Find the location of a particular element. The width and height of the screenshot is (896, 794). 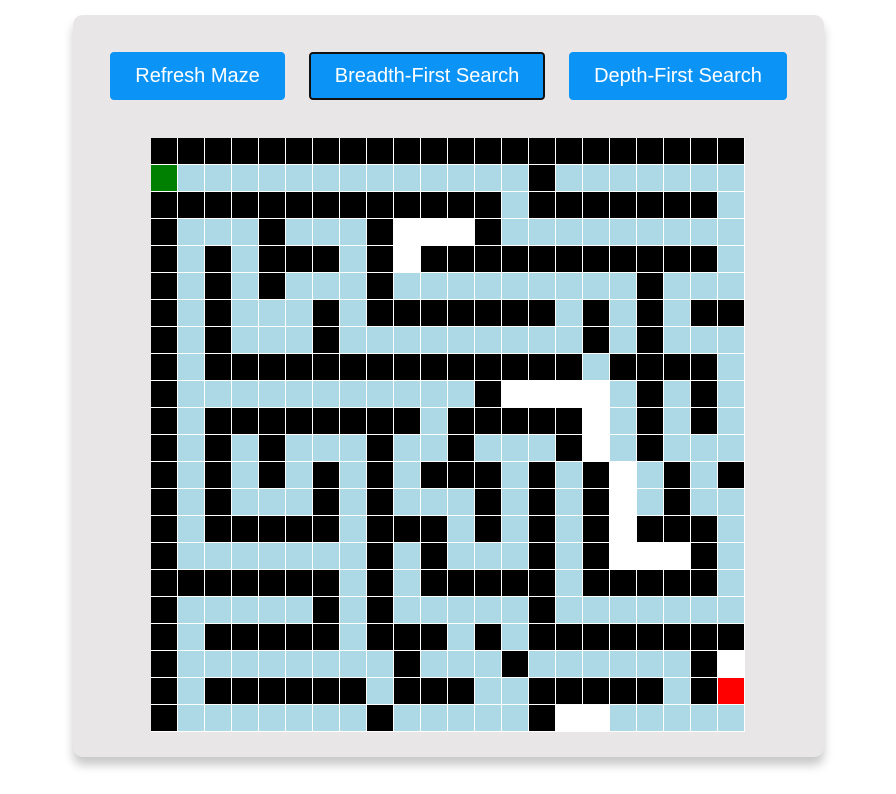

refresh-maze-button: Refresh Maze is located at coordinates (197, 76).